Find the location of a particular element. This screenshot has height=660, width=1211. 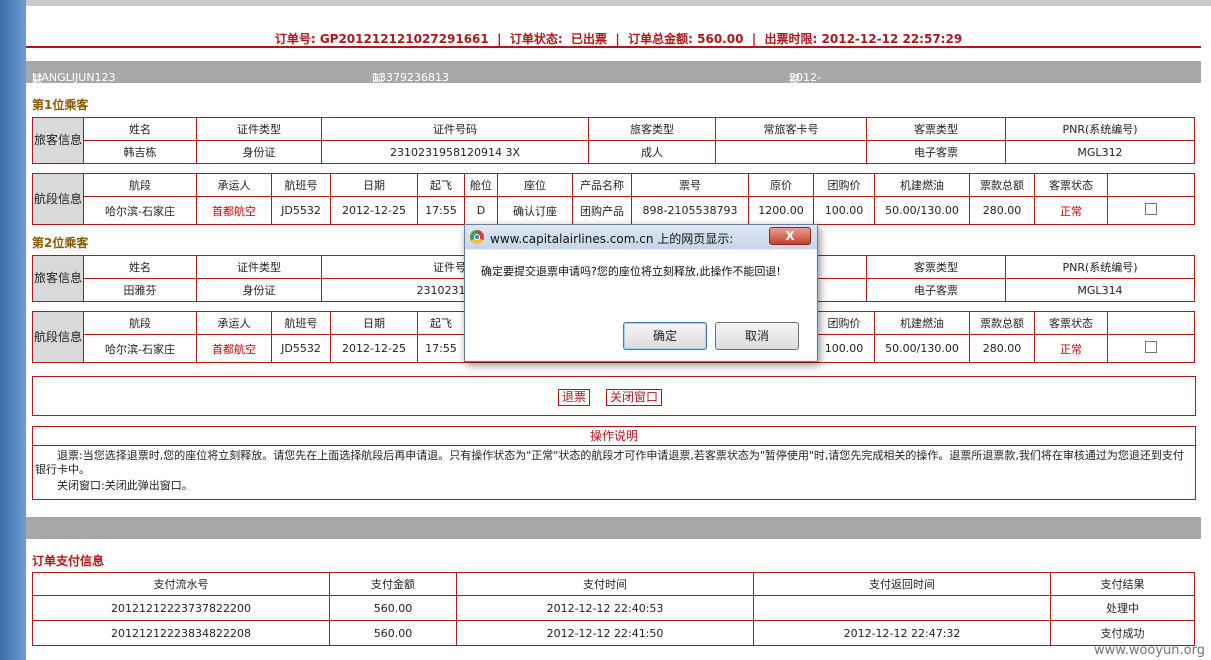

segment-info-side-label: 航段信息 is located at coordinates (58, 337).